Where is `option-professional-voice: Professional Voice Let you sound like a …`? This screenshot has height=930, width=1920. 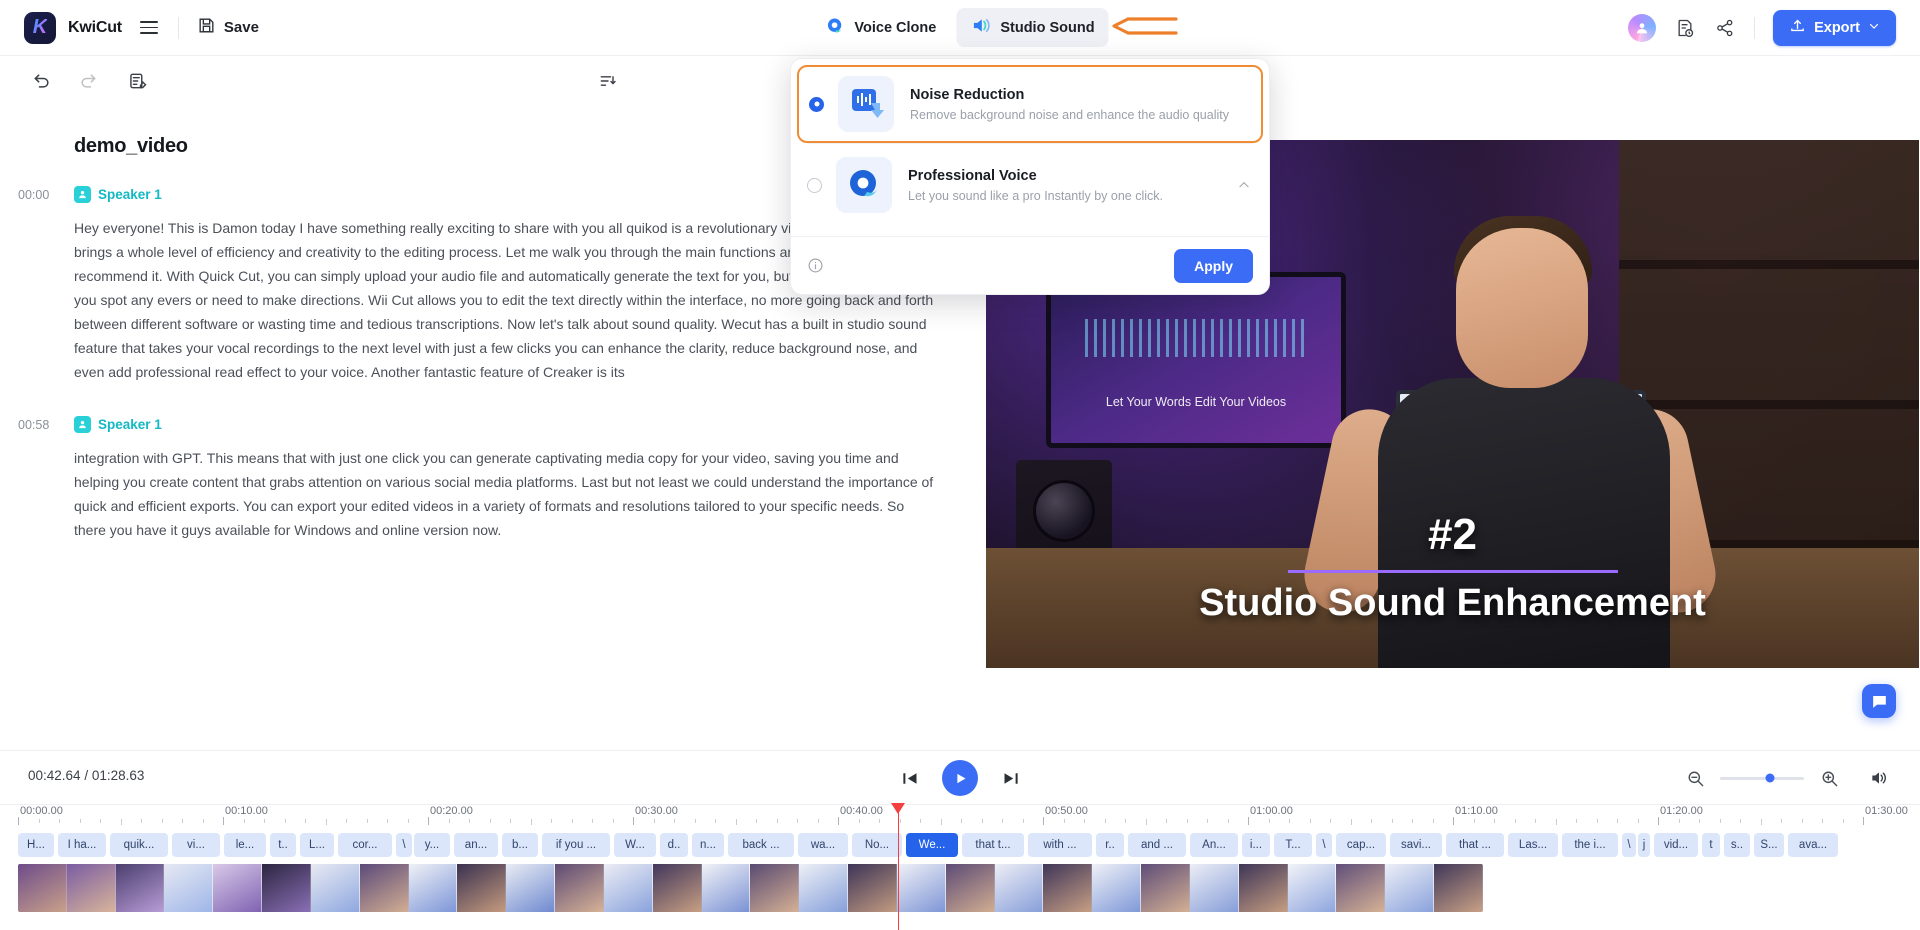 option-professional-voice: Professional Voice Let you sound like a … is located at coordinates (1030, 185).